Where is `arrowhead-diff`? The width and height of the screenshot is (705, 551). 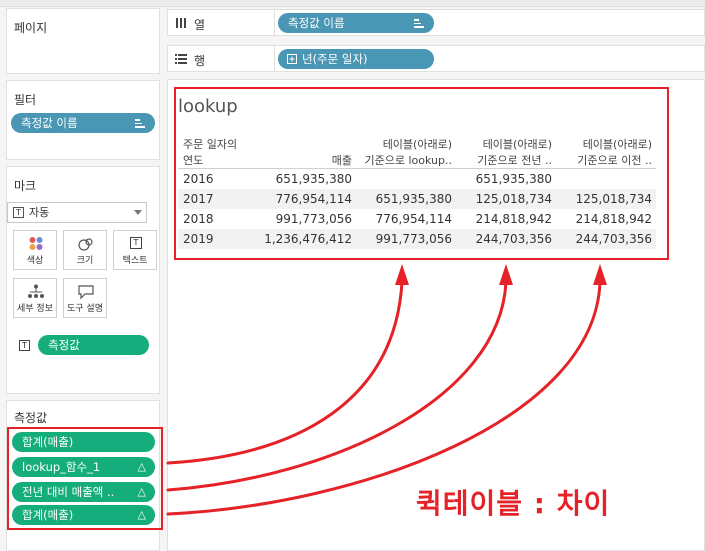
arrowhead-diff is located at coordinates (600, 274).